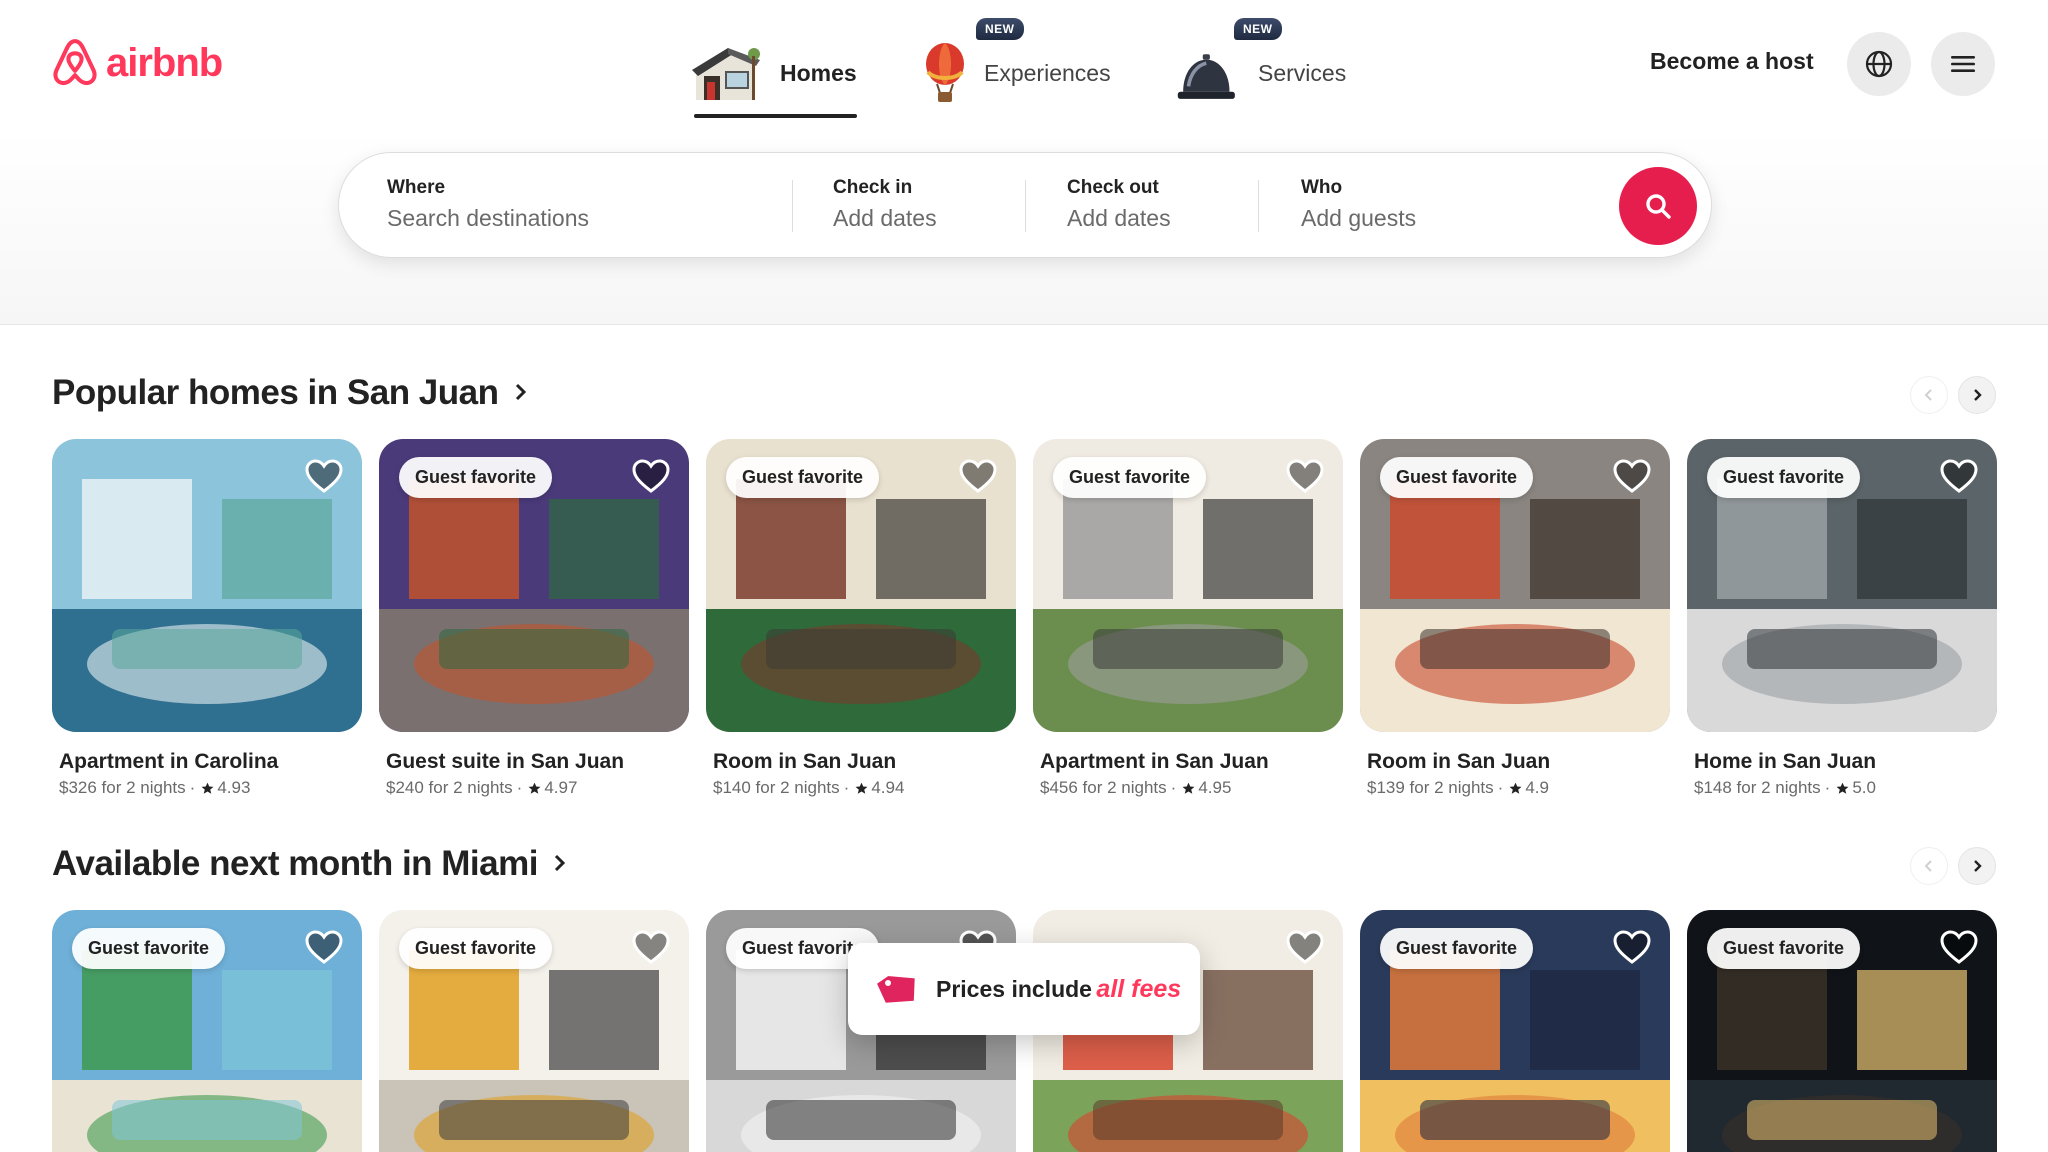 This screenshot has width=2048, height=1152. What do you see at coordinates (885, 218) in the screenshot?
I see `check-in-value: Add dates` at bounding box center [885, 218].